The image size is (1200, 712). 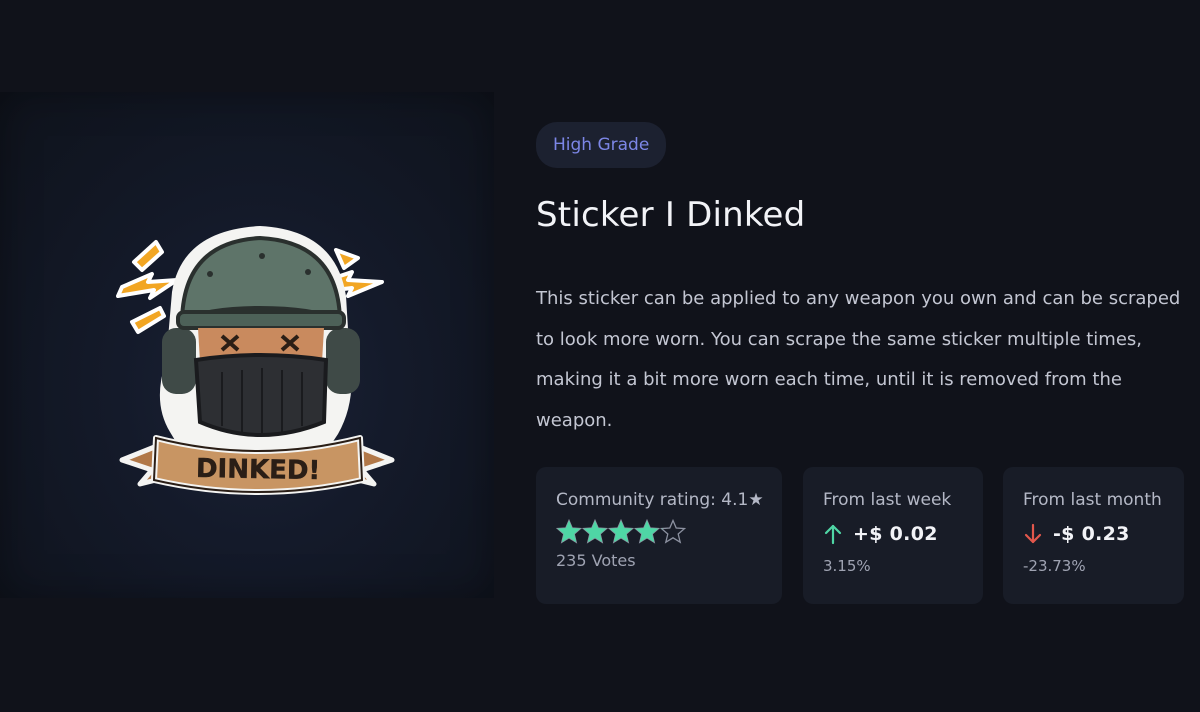 What do you see at coordinates (847, 566) in the screenshot?
I see `last-week-percent: 3.15%` at bounding box center [847, 566].